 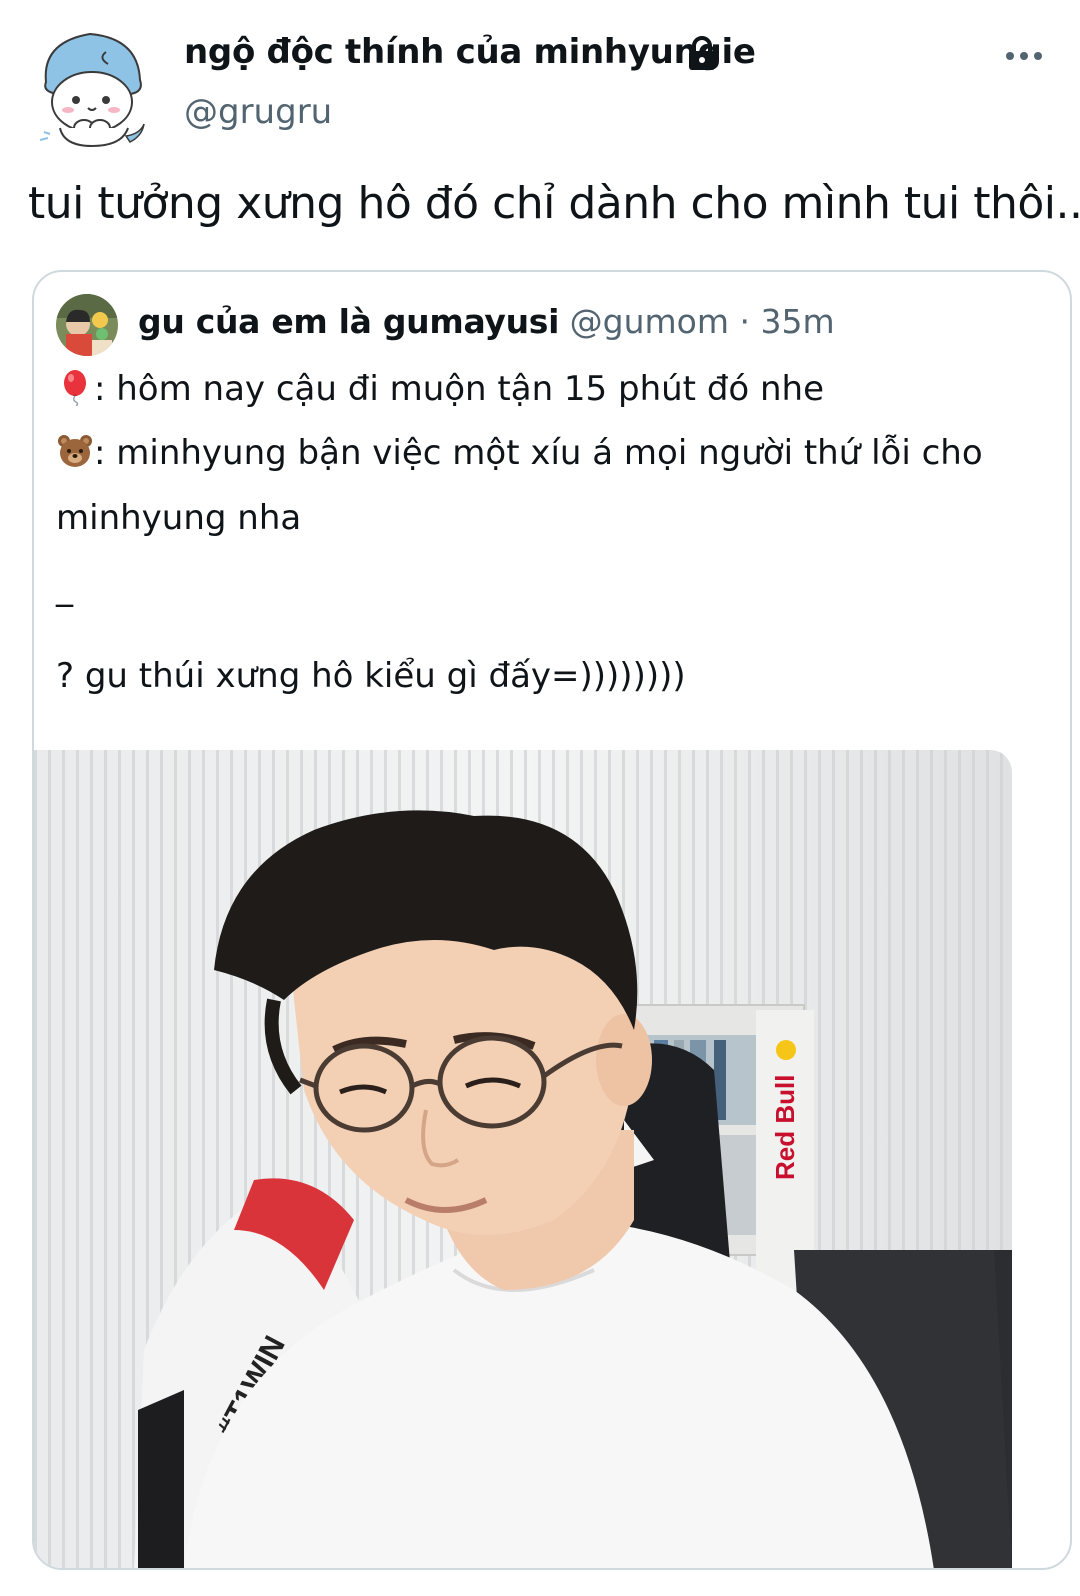 I want to click on quoted-header: gu của em là gumayusi @gumom · 35m, so click(x=486, y=321).